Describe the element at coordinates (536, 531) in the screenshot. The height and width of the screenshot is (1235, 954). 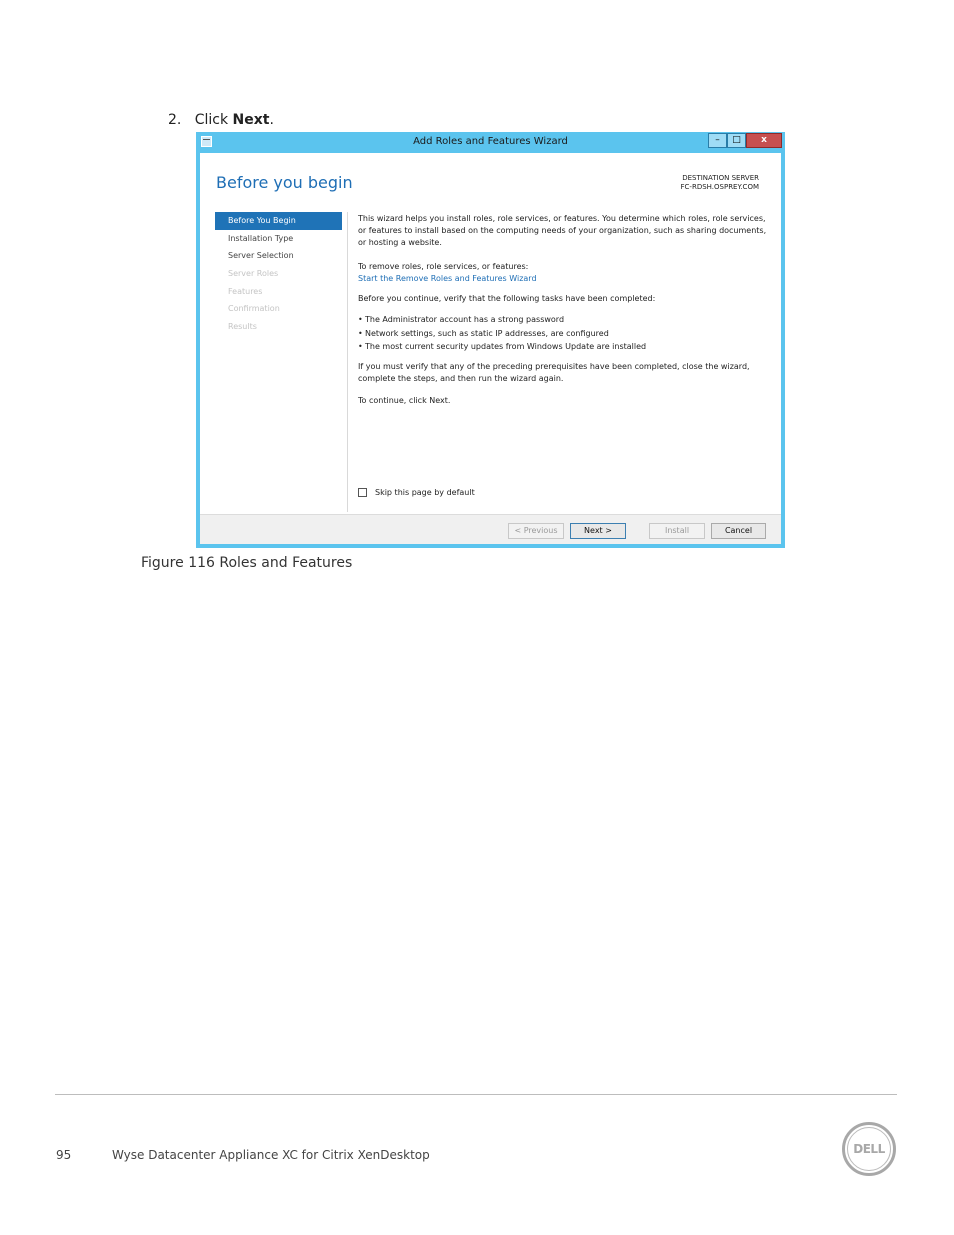
I see `previous-button: < Previous` at that location.